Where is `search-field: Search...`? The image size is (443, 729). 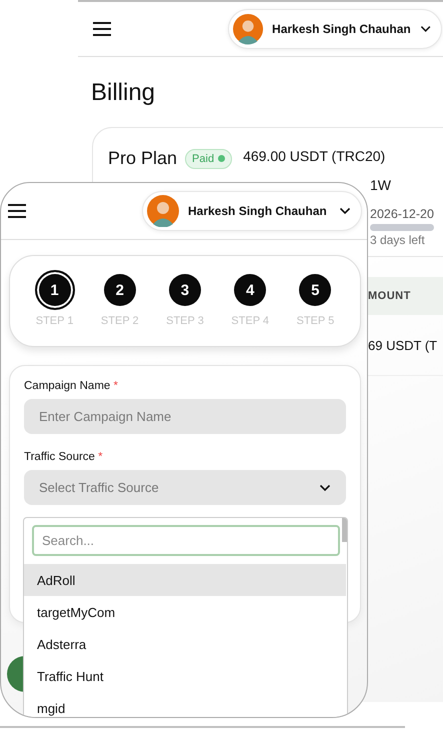 search-field: Search... is located at coordinates (186, 540).